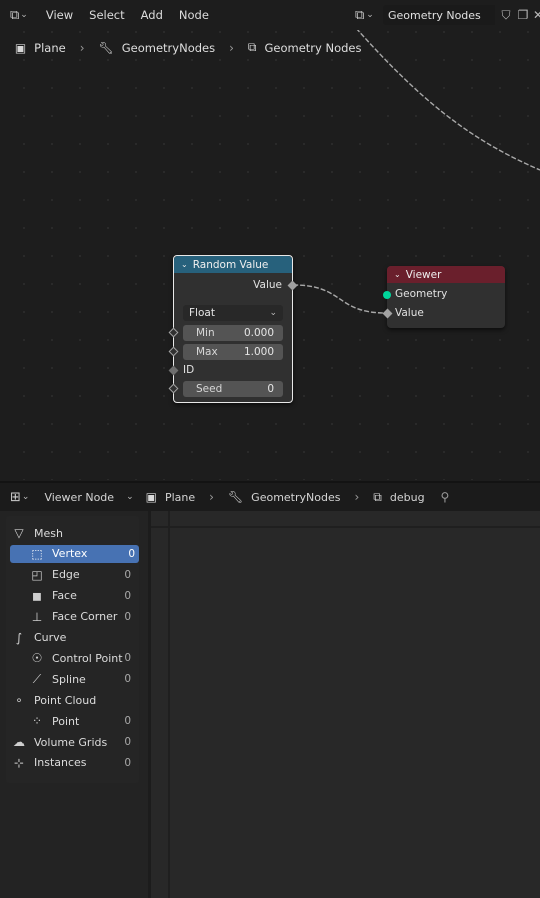  Describe the element at coordinates (37, 658) in the screenshot. I see `control-point-icon: ☉` at that location.